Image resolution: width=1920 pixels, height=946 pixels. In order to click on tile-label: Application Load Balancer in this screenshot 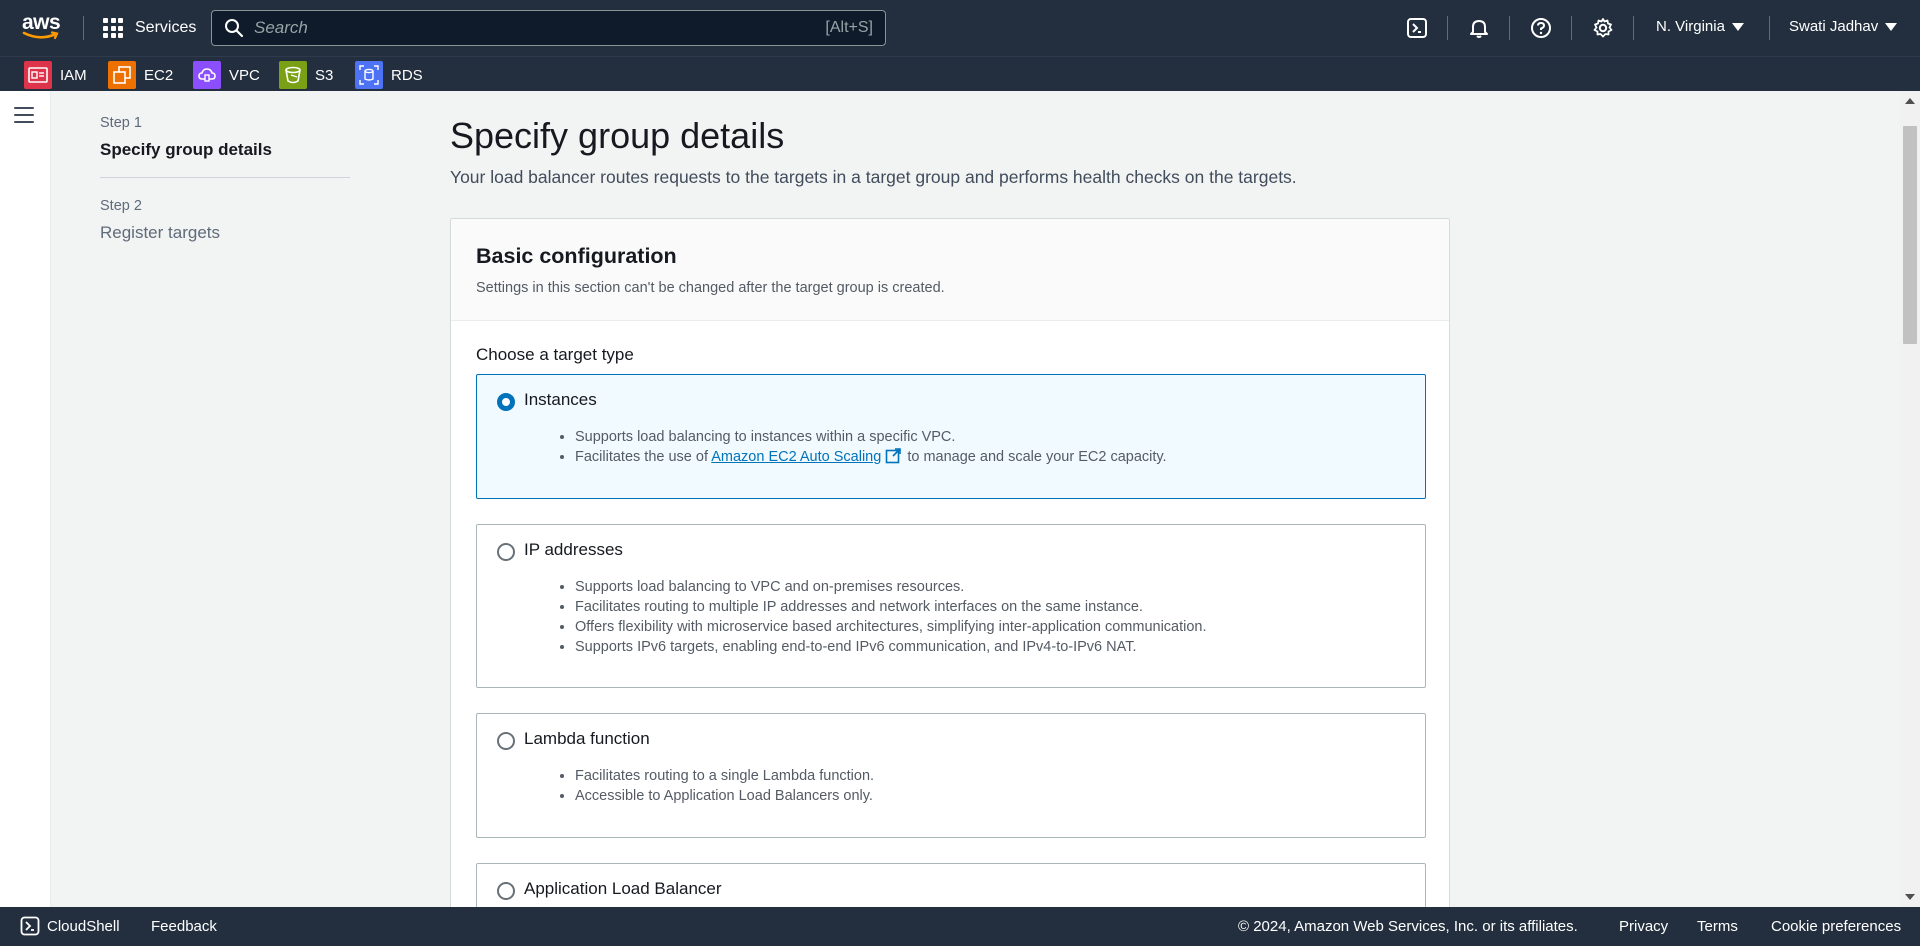, I will do `click(623, 888)`.